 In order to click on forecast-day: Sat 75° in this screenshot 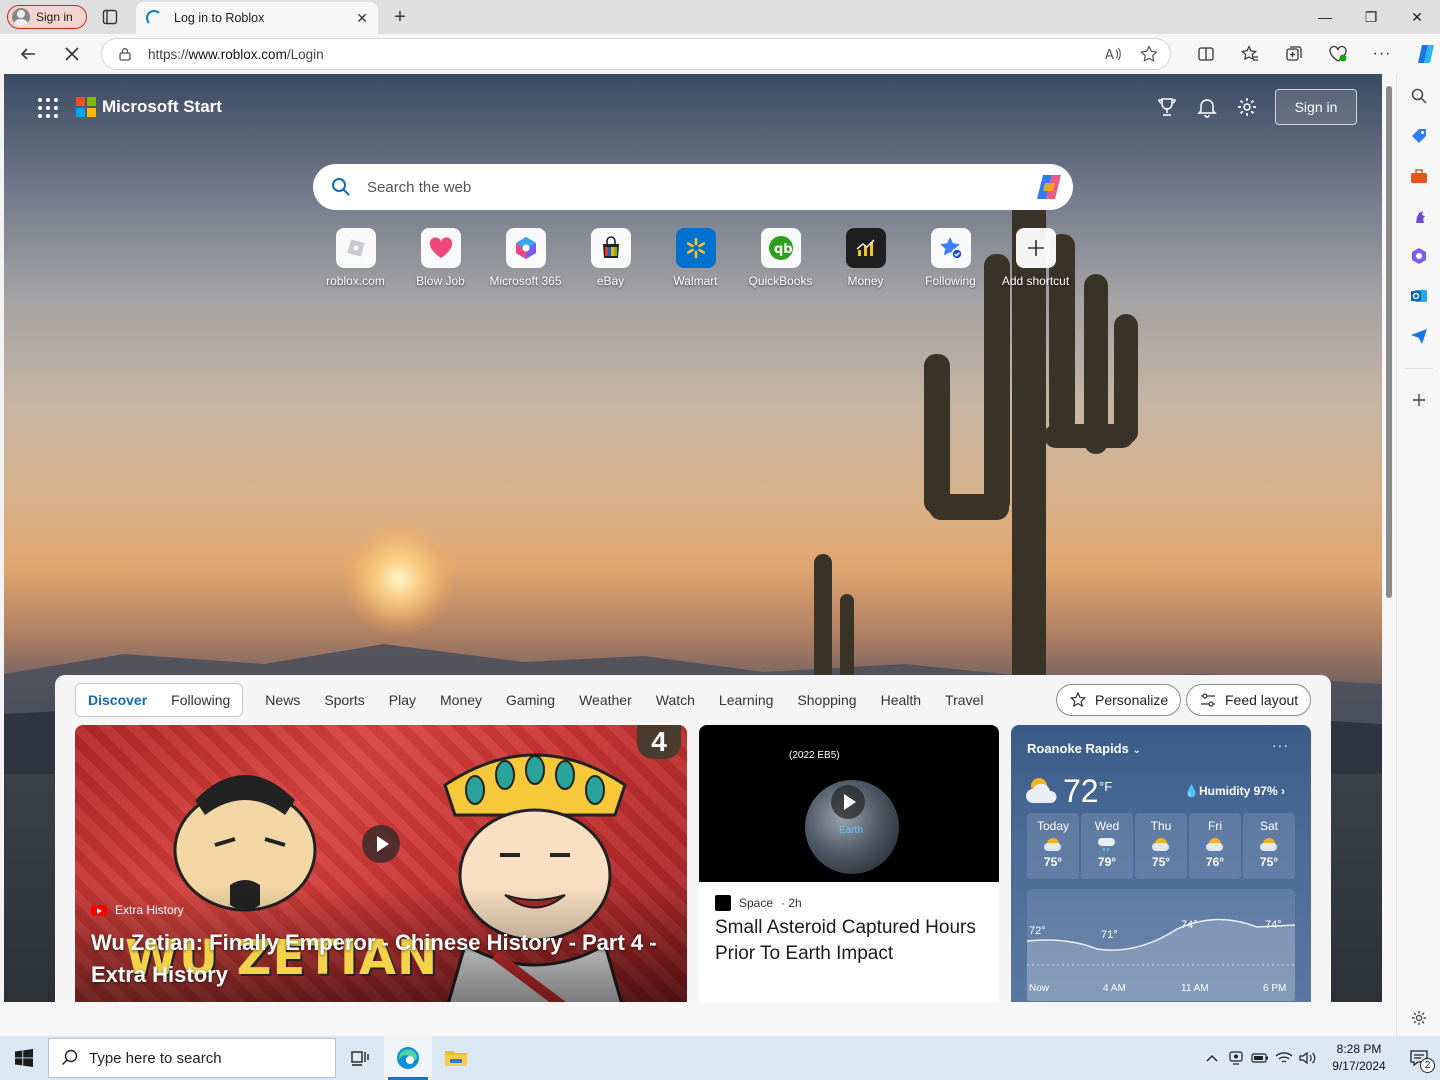, I will do `click(1269, 846)`.